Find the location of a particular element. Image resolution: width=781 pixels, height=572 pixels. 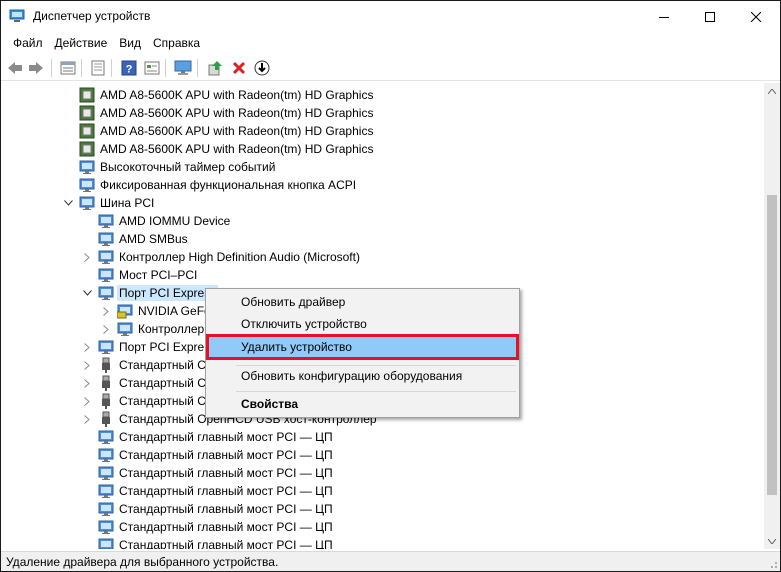

uninstall-icon is located at coordinates (239, 68).